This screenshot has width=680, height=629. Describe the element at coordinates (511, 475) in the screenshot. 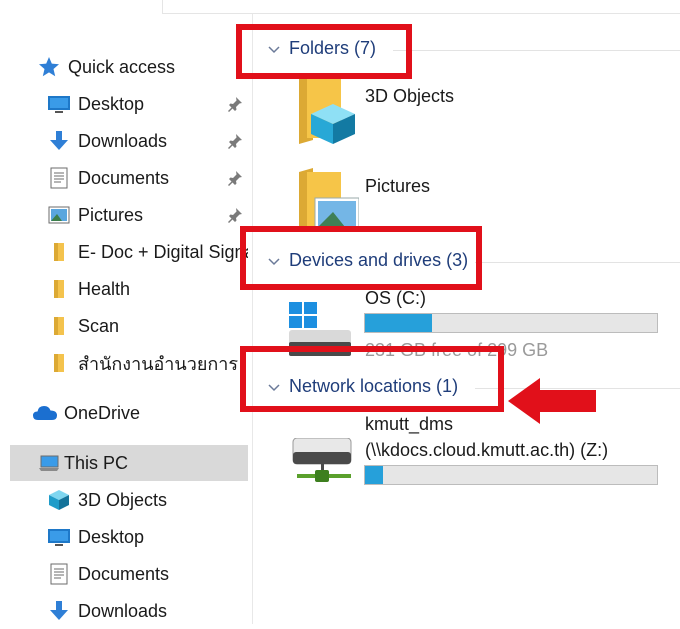

I see `network-drive-usage-bar` at that location.